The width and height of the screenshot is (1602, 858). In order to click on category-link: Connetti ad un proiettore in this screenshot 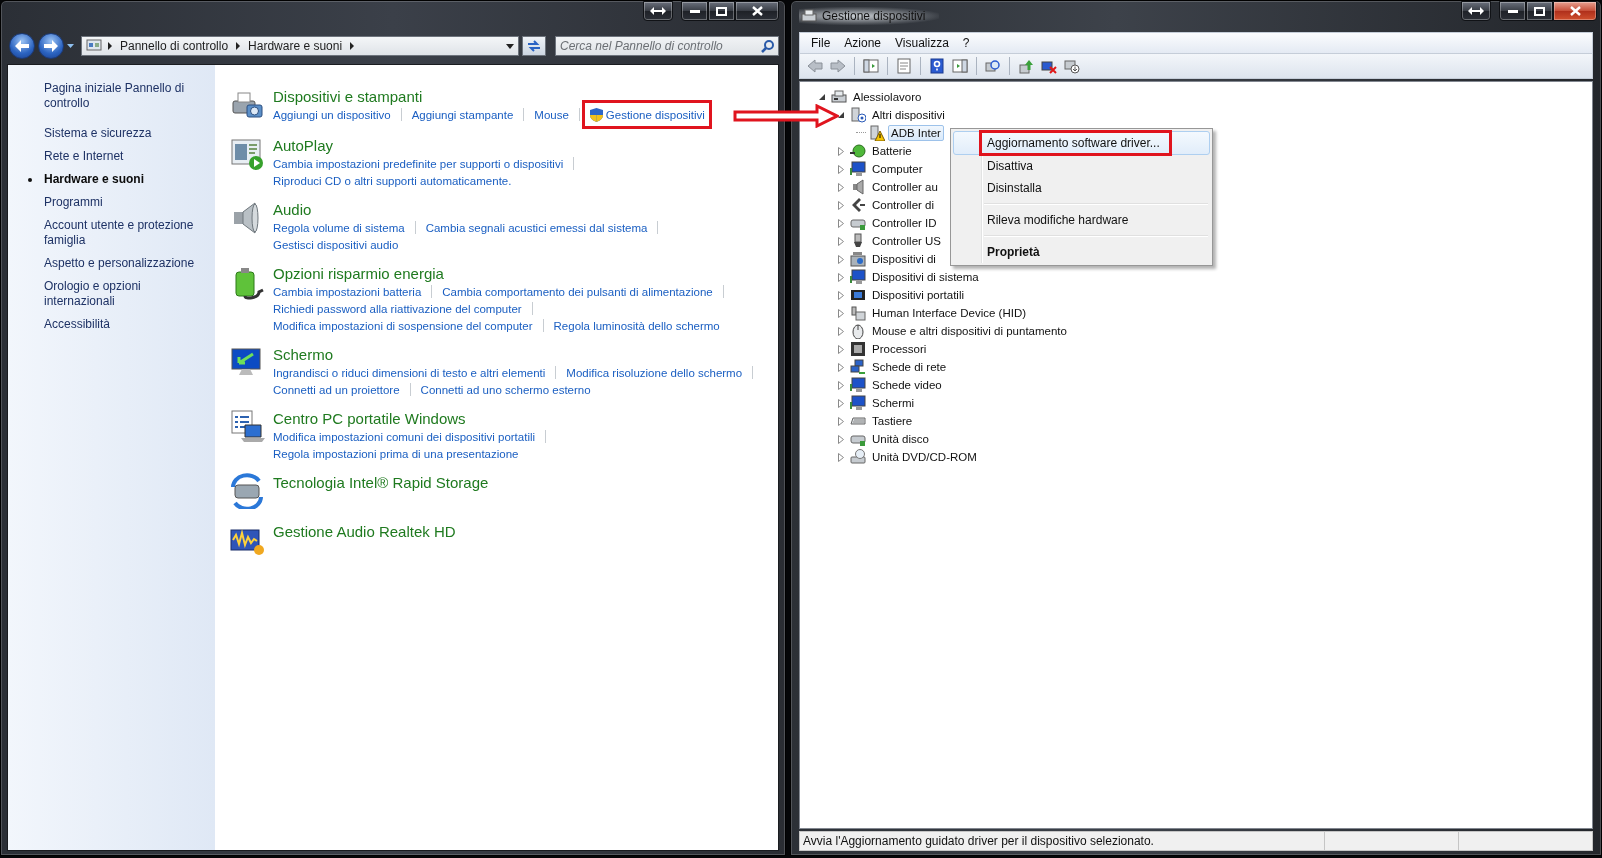, I will do `click(336, 389)`.